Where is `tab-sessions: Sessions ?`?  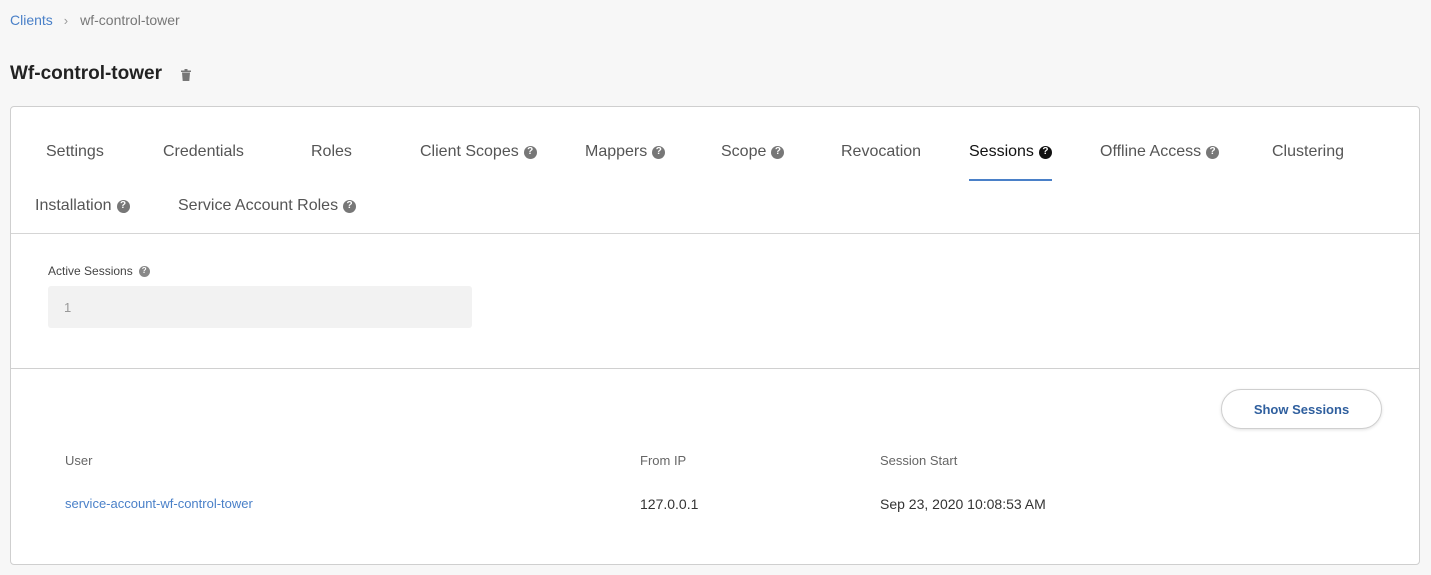
tab-sessions: Sessions ? is located at coordinates (1010, 152).